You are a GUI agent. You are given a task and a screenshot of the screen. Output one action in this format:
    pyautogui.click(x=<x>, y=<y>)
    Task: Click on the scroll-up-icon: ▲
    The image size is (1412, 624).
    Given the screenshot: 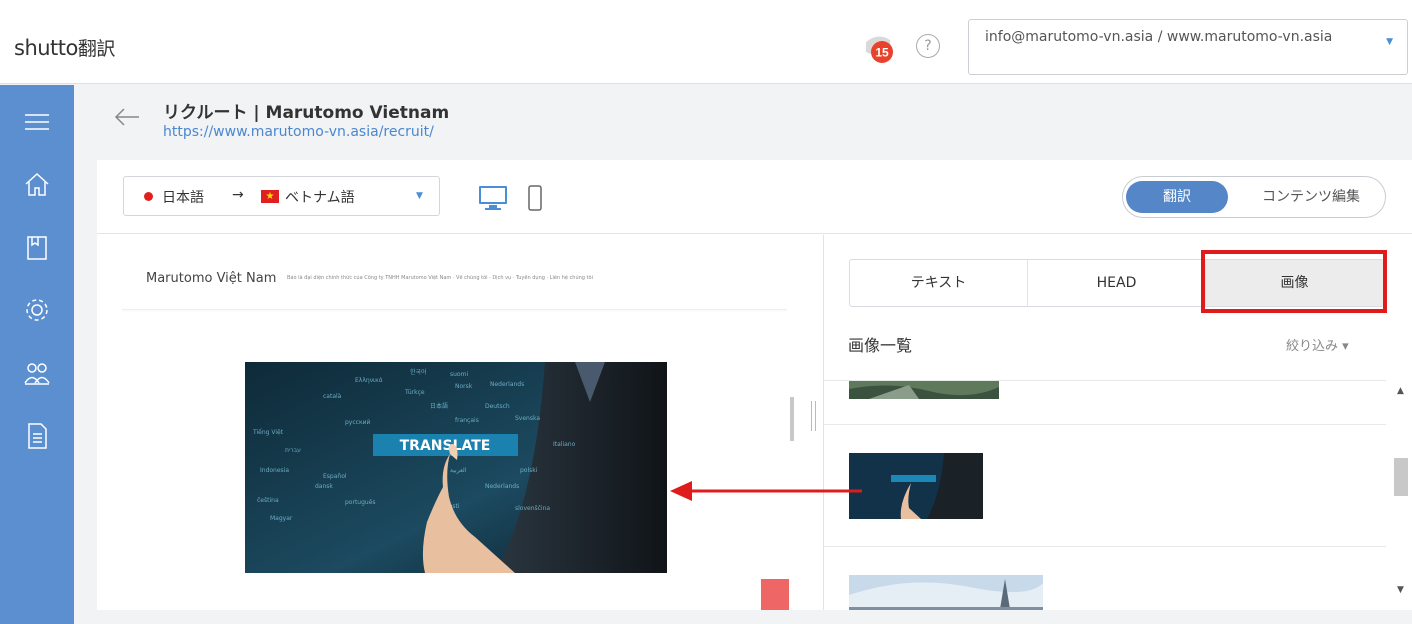 What is the action you would take?
    pyautogui.click(x=1400, y=391)
    